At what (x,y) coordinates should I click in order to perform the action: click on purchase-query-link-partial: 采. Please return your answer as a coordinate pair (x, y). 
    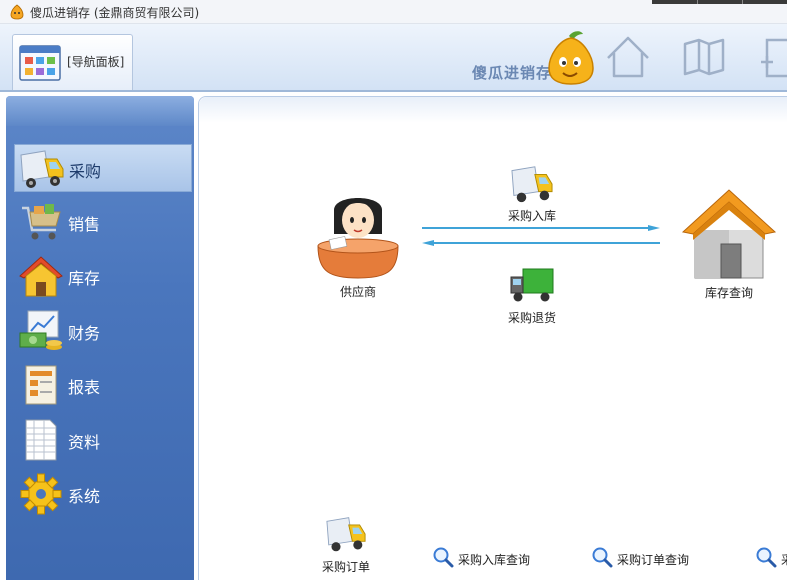
    Looking at the image, I should click on (771, 558).